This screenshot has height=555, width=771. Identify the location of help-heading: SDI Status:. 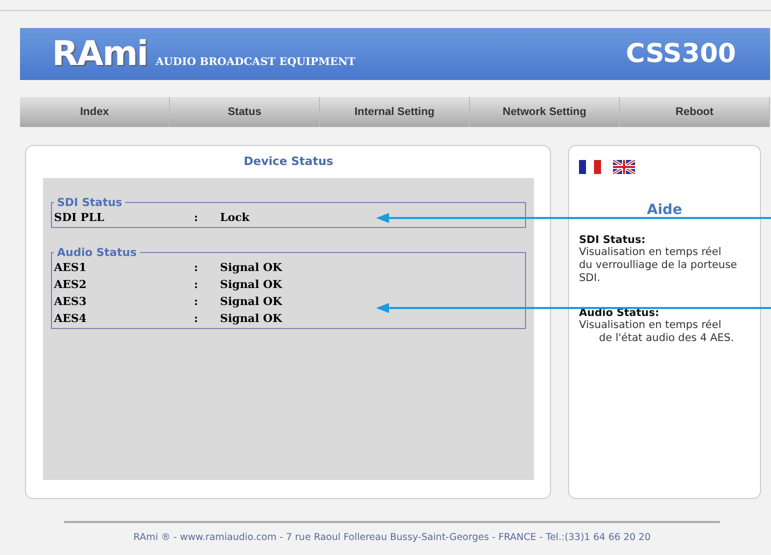
(612, 240).